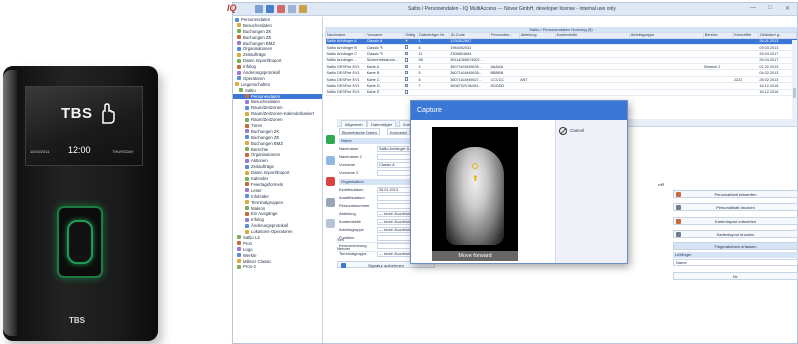 Image resolution: width=798 pixels, height=344 pixels. Describe the element at coordinates (256, 19) in the screenshot. I see `tree-item-label: Personendaten` at that location.